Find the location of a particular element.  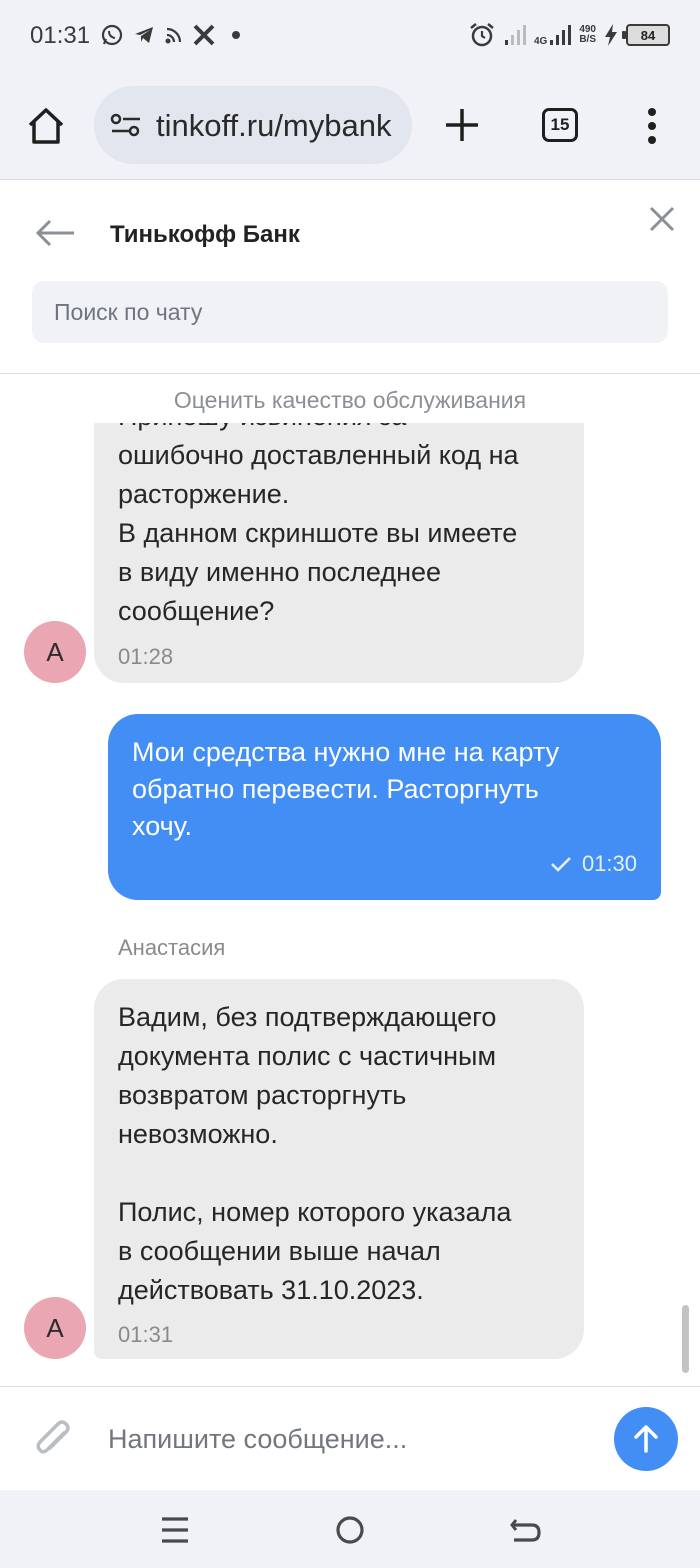

home-circle-icon is located at coordinates (350, 1530).